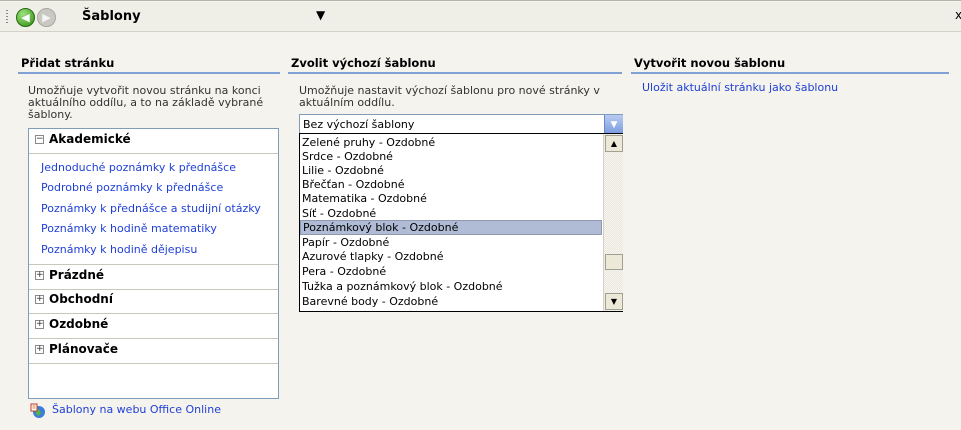  What do you see at coordinates (452, 198) in the screenshot?
I see `dropdown-option: Matematika - Ozdobné` at bounding box center [452, 198].